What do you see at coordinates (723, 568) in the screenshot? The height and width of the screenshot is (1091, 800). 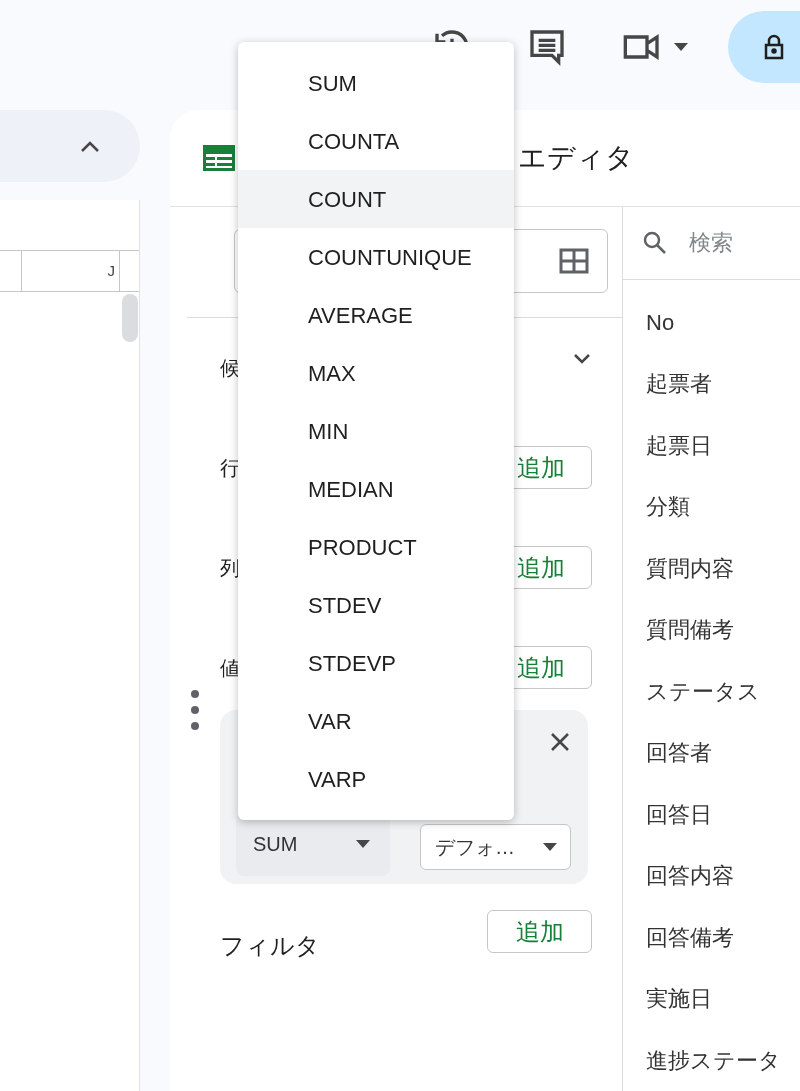 I see `field-item: 質問内容` at bounding box center [723, 568].